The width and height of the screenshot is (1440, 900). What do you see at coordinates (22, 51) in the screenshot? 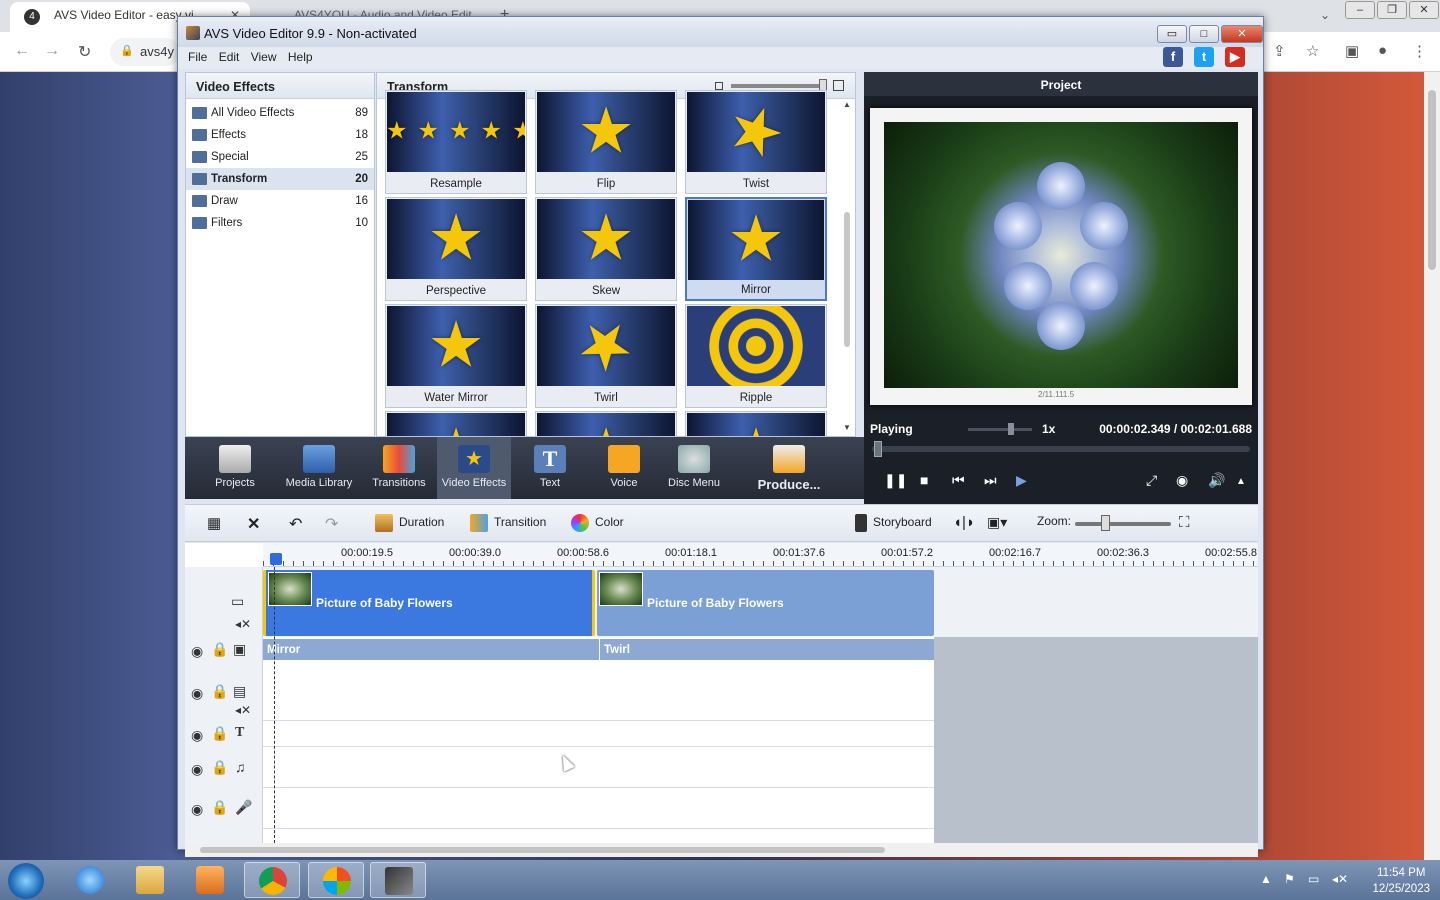
I see `back-icon: ←` at bounding box center [22, 51].